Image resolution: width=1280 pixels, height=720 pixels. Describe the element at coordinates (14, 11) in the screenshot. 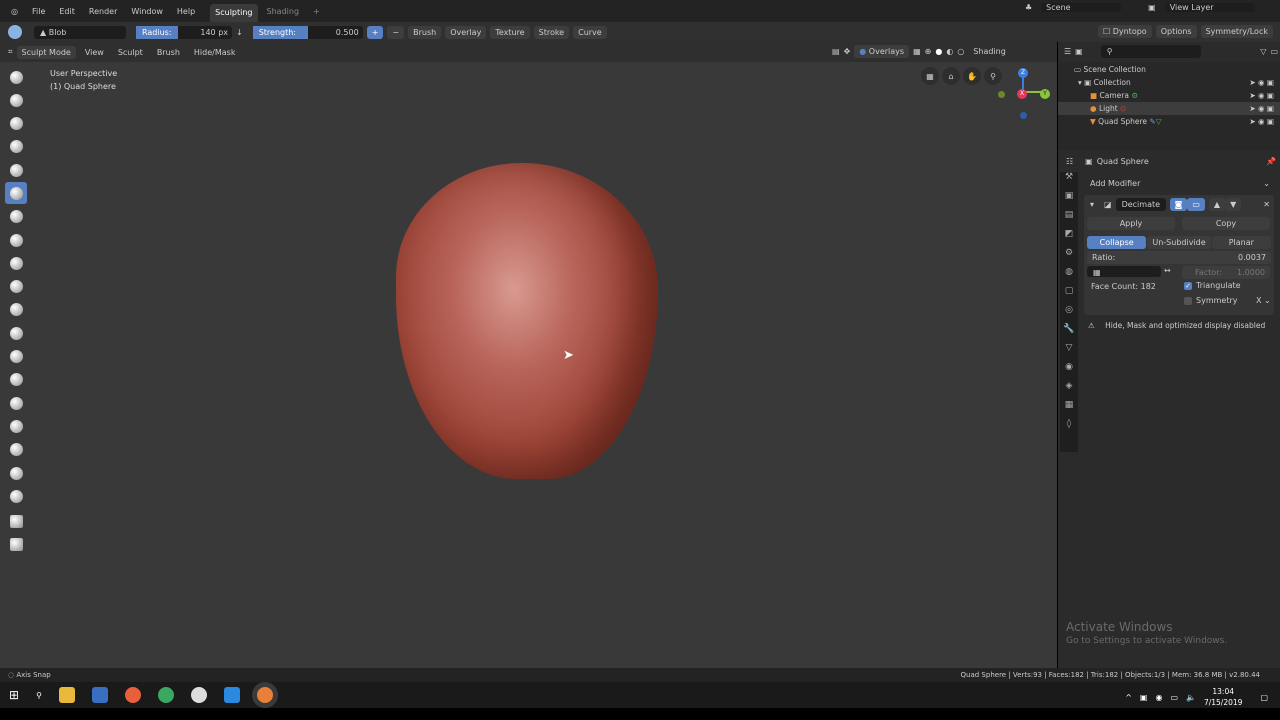

I see `blender-logo-icon: ◎` at that location.